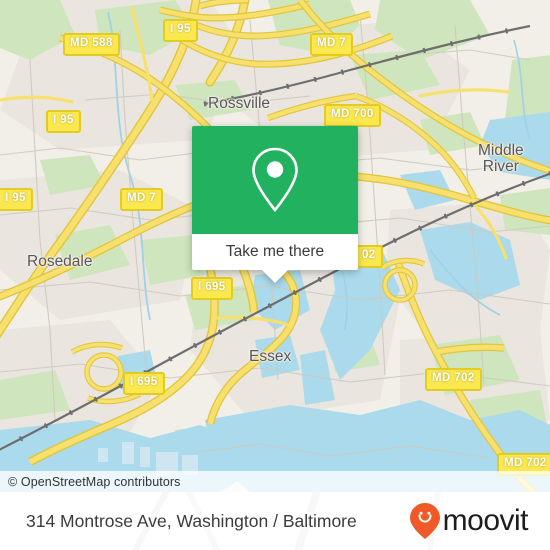 The height and width of the screenshot is (550, 550). What do you see at coordinates (501, 158) in the screenshot?
I see `place-label-middle-river: Middle River` at bounding box center [501, 158].